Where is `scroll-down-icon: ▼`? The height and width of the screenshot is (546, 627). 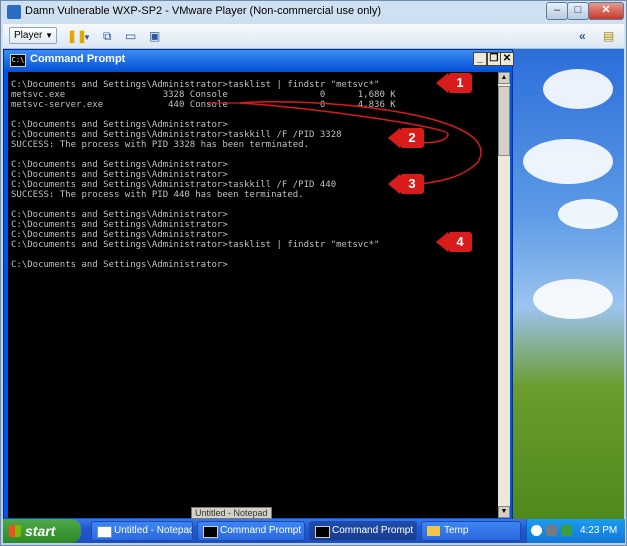 scroll-down-icon: ▼ is located at coordinates (504, 512).